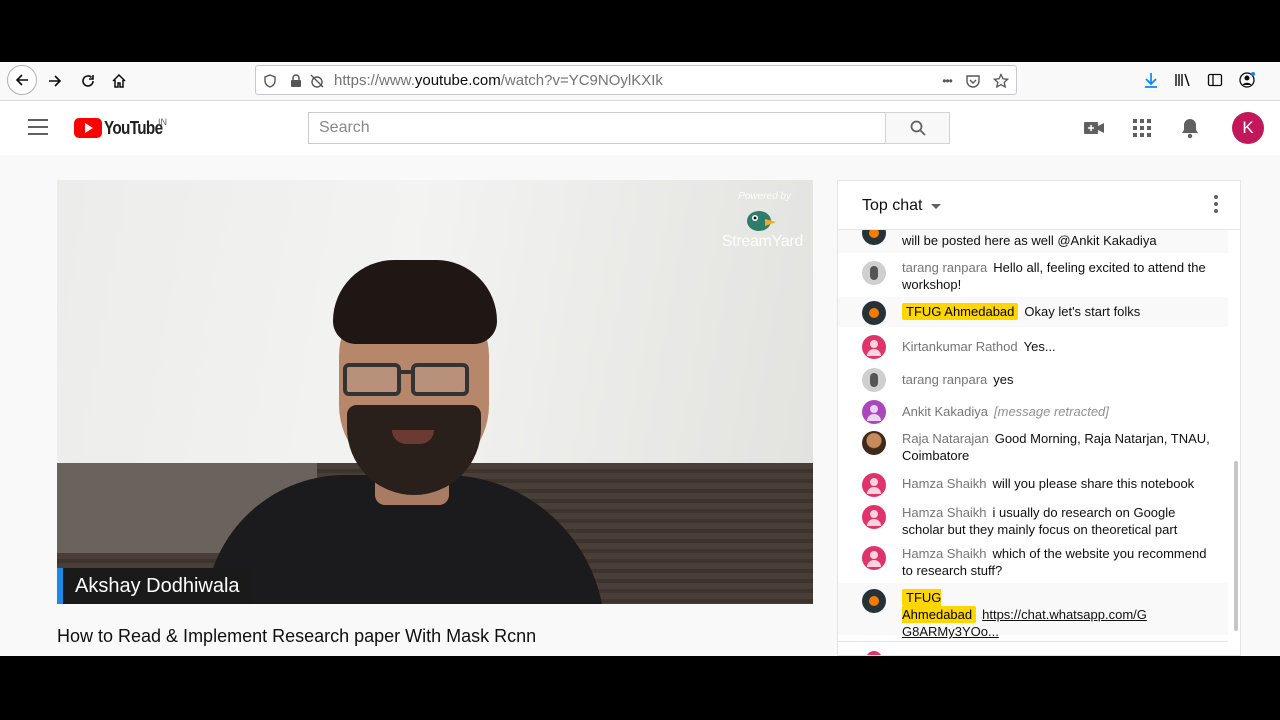 The width and height of the screenshot is (1280, 720). I want to click on home-icon, so click(119, 80).